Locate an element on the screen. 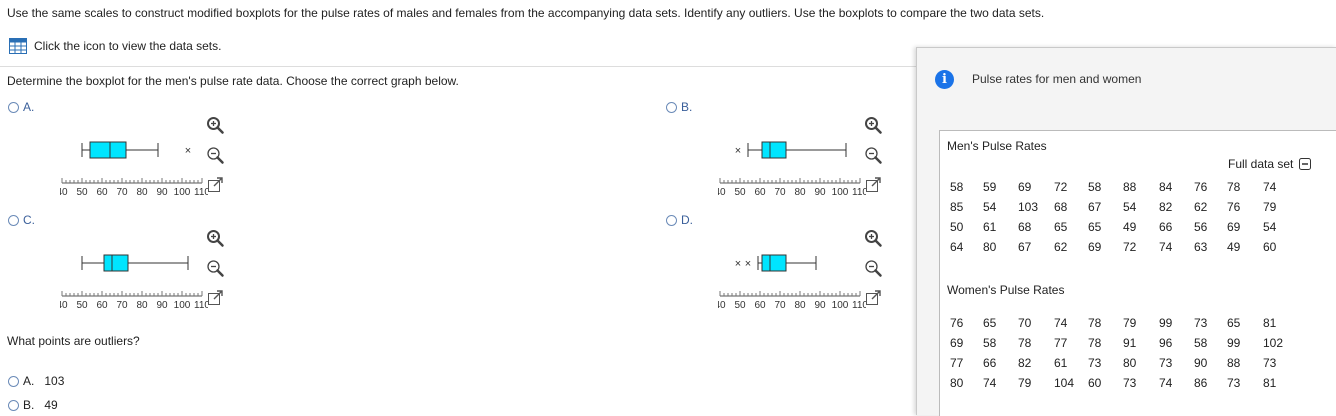 The height and width of the screenshot is (416, 1336). men-row: 64 80 67 62 69 72 74 63 49 60 is located at coordinates (1121, 247).